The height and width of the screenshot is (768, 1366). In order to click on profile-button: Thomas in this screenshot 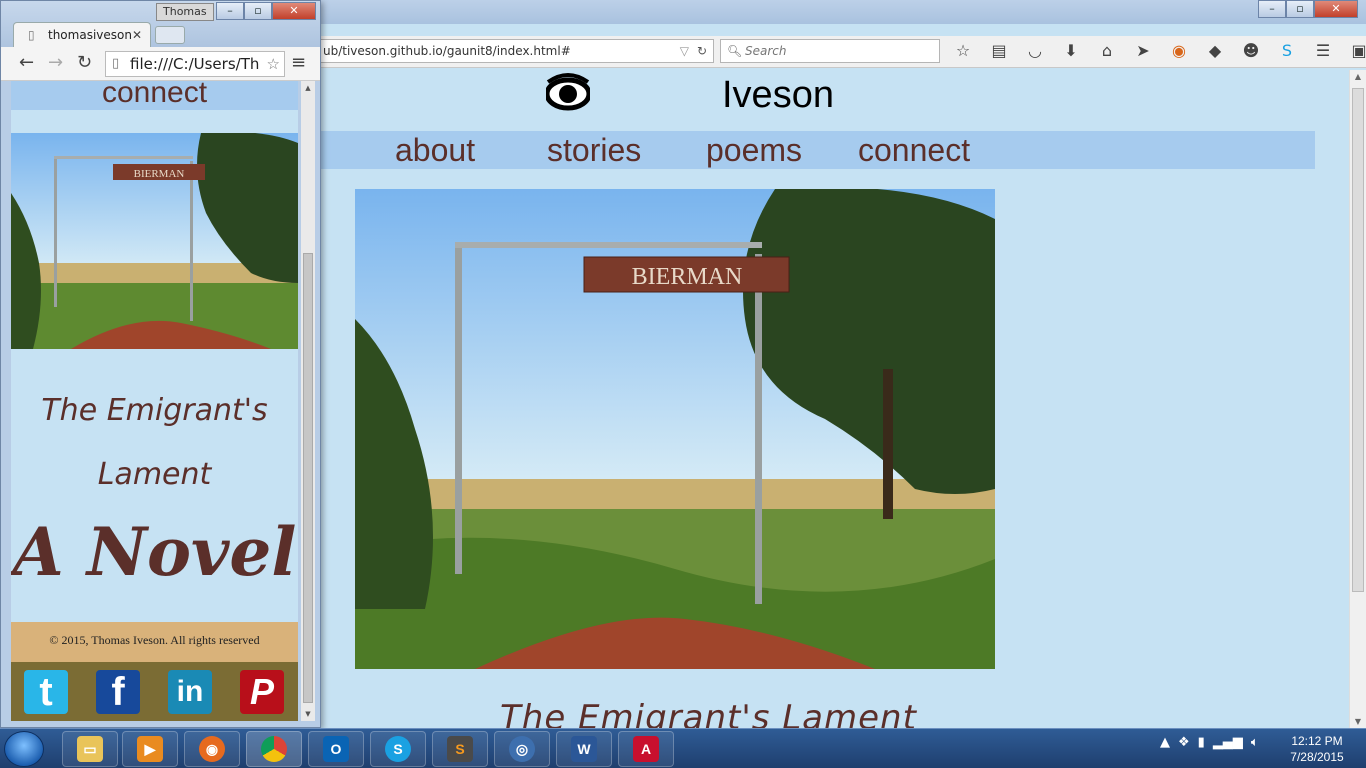, I will do `click(185, 12)`.